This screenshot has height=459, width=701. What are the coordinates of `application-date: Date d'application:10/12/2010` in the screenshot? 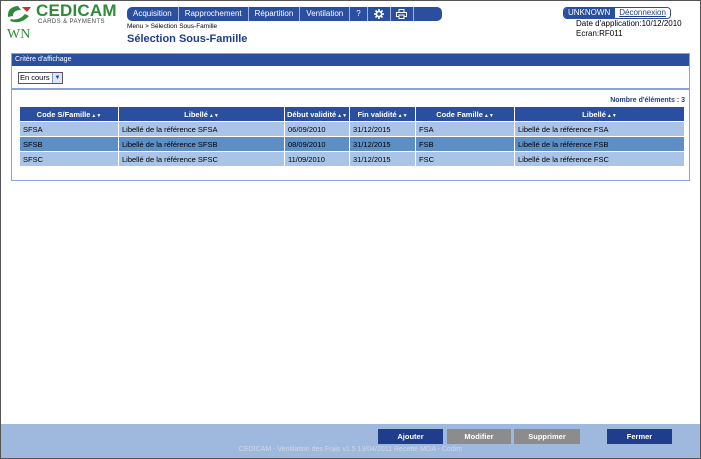 It's located at (629, 23).